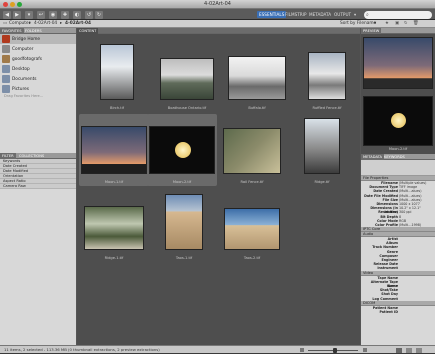 This screenshot has width=435, height=354. I want to click on tab-keywords: KEYWORDS, so click(394, 157).